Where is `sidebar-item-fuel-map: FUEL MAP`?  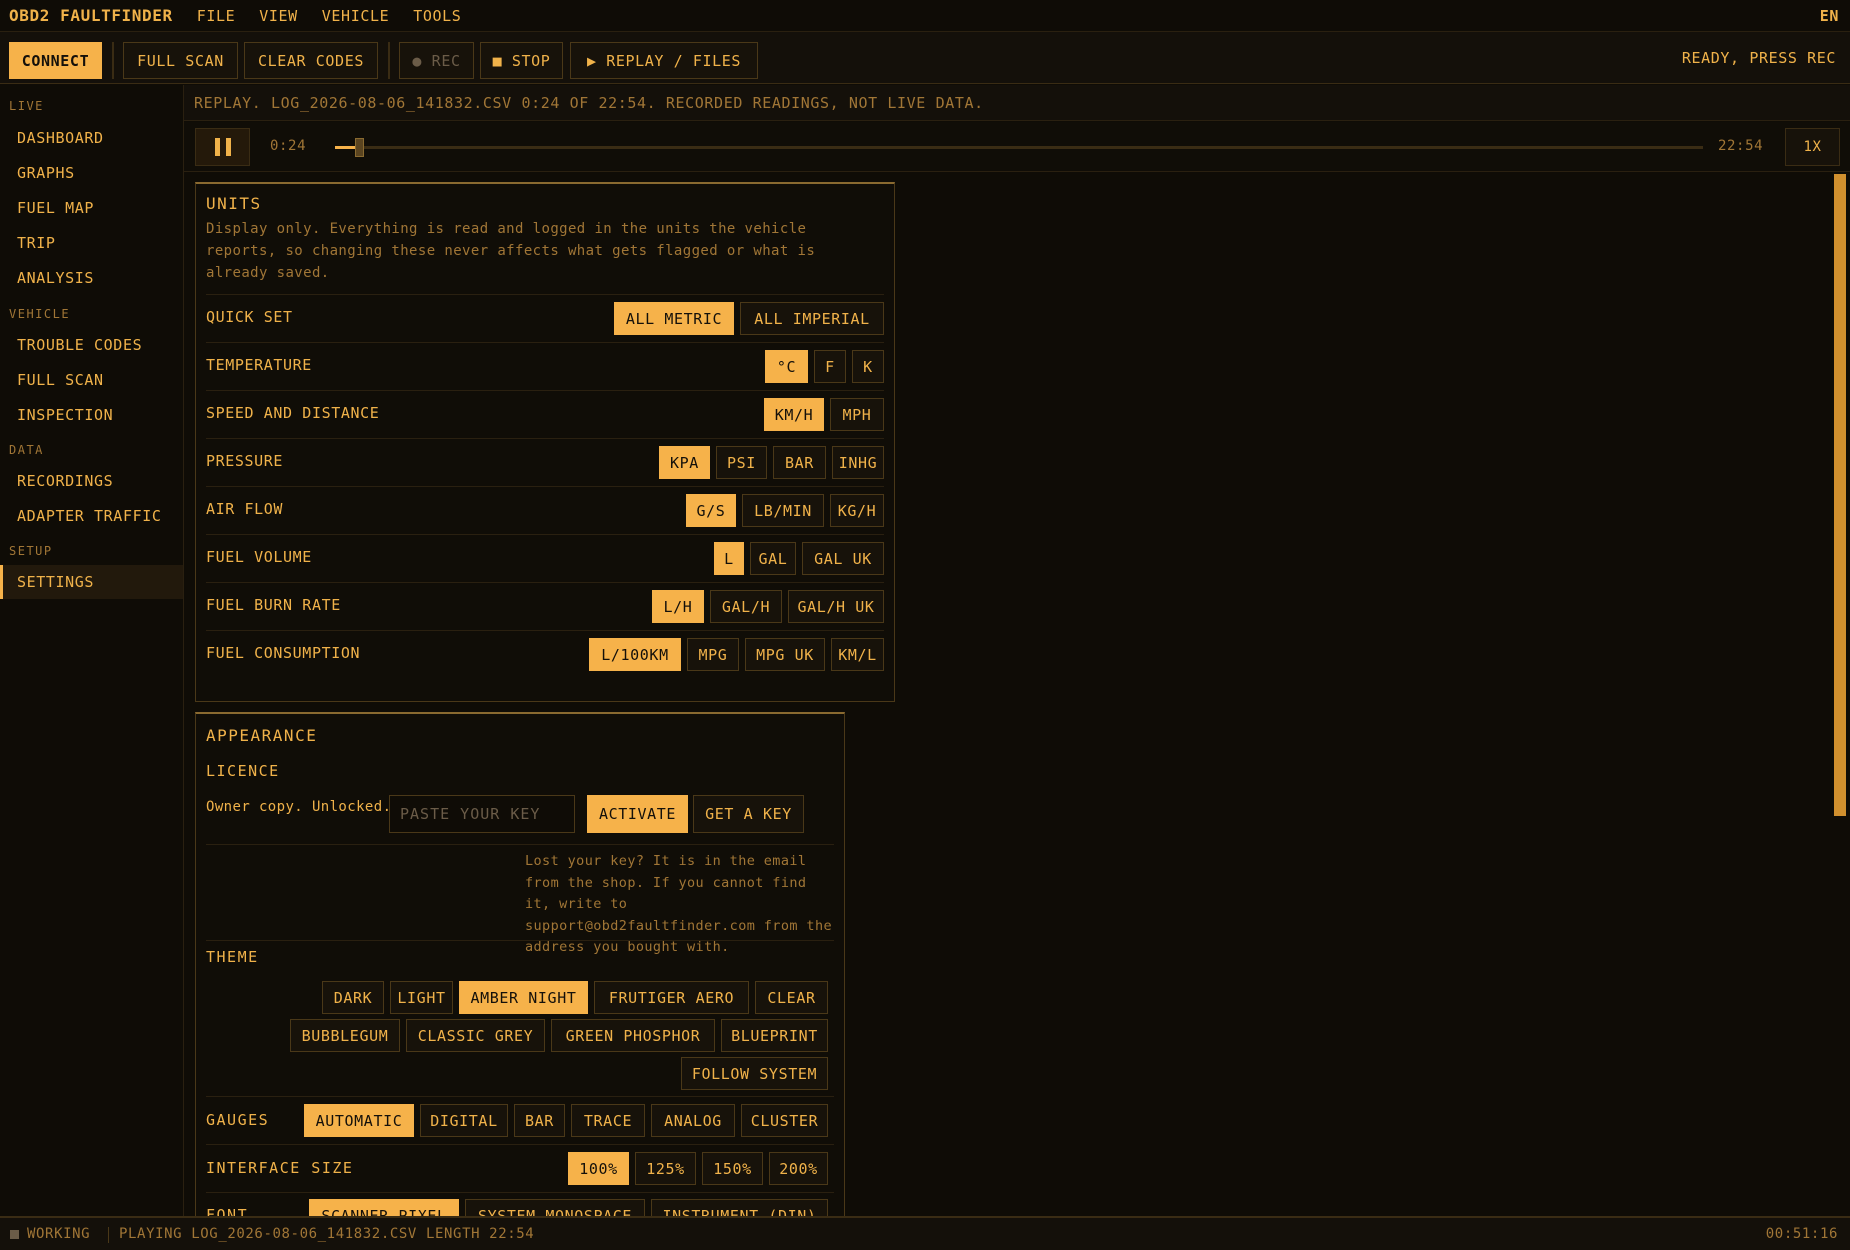
sidebar-item-fuel-map: FUEL MAP is located at coordinates (91, 208).